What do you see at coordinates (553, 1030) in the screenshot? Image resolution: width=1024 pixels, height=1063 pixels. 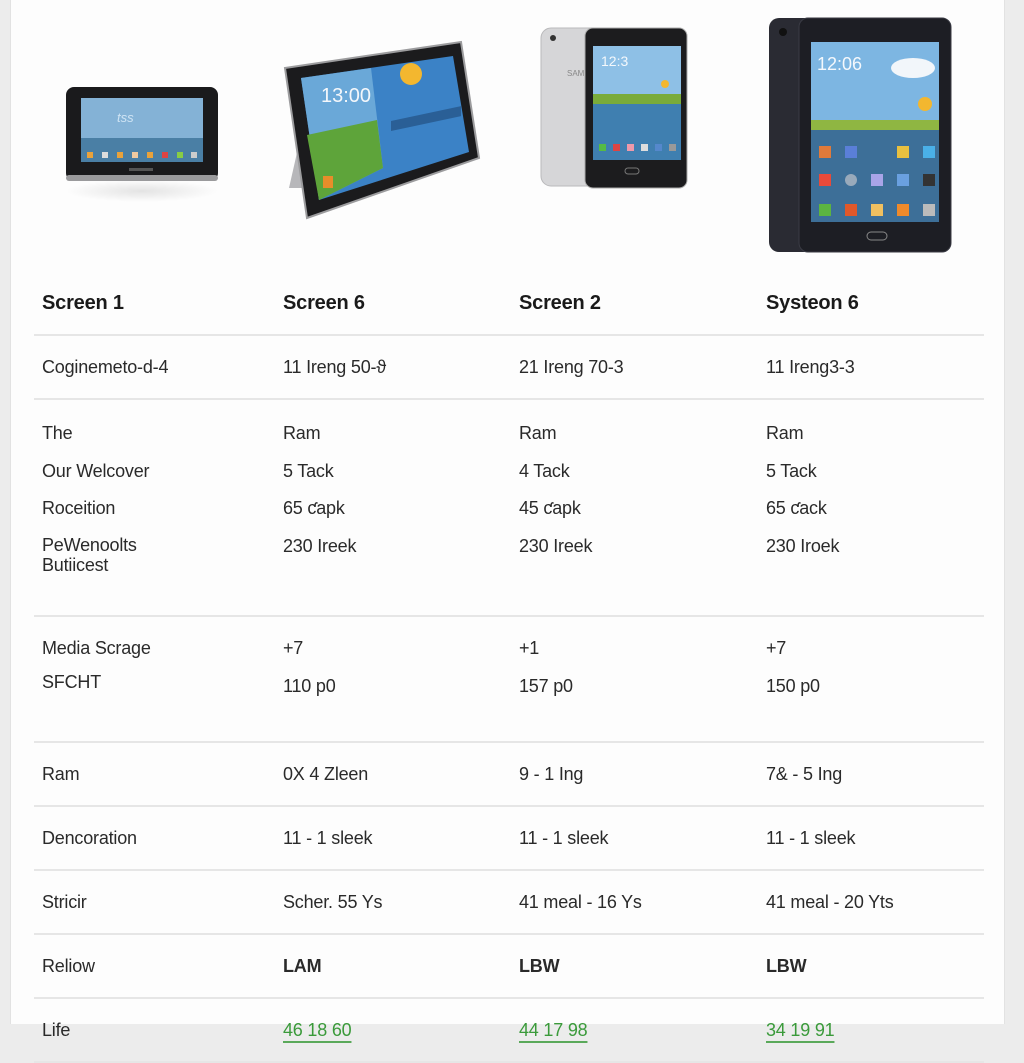 I see `life-link: 44 17 98` at bounding box center [553, 1030].